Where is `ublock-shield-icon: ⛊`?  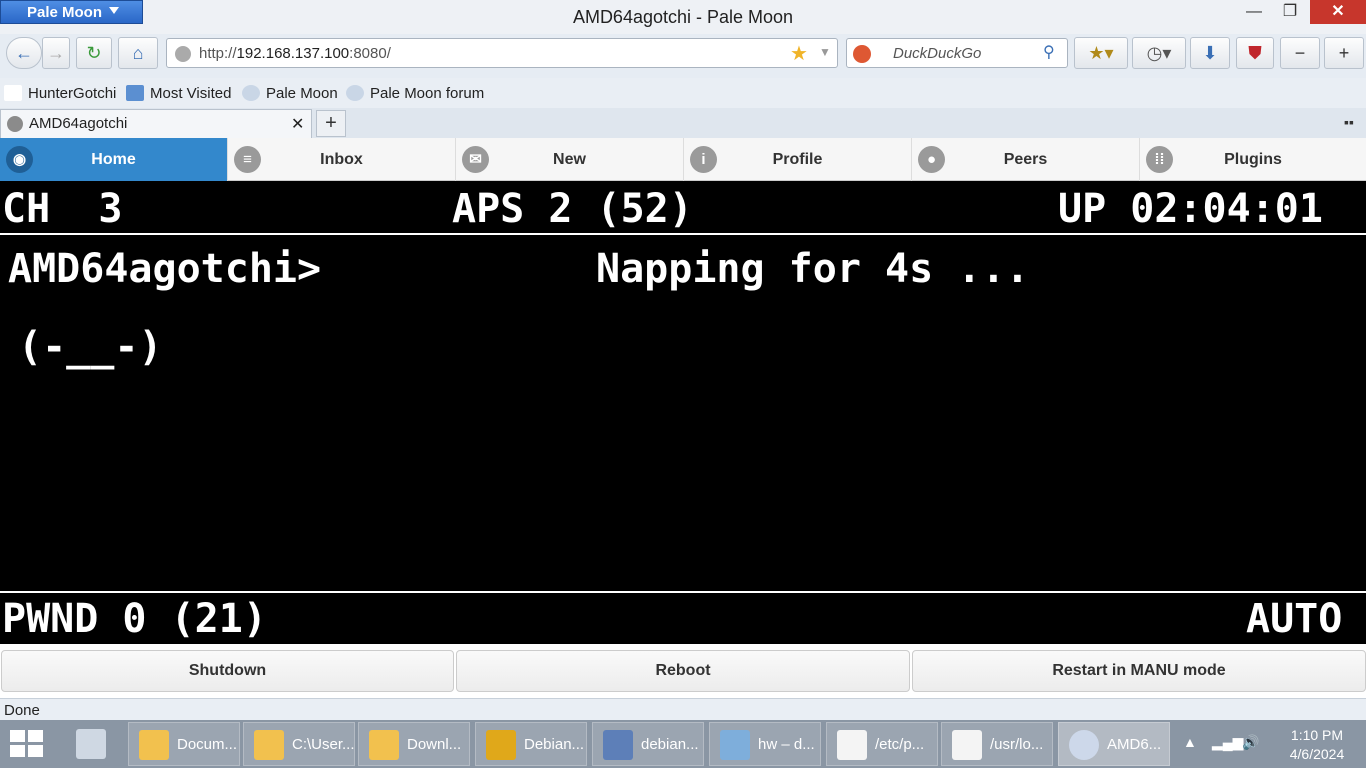
ublock-shield-icon: ⛊ is located at coordinates (1255, 53).